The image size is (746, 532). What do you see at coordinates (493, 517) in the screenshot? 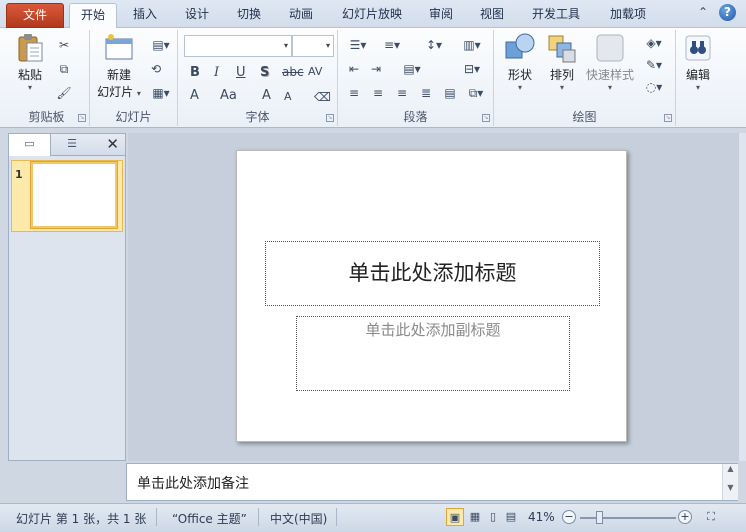
I see `reading-view-icon: ▯` at bounding box center [493, 517].